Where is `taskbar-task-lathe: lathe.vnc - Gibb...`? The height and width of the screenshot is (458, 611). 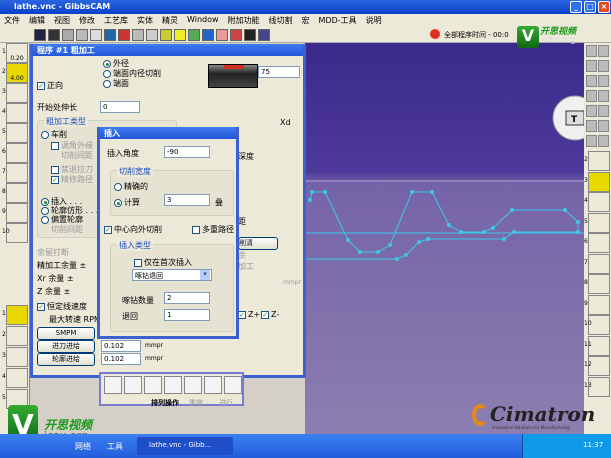
taskbar-task-lathe: lathe.vnc - Gibb... is located at coordinates (185, 446).